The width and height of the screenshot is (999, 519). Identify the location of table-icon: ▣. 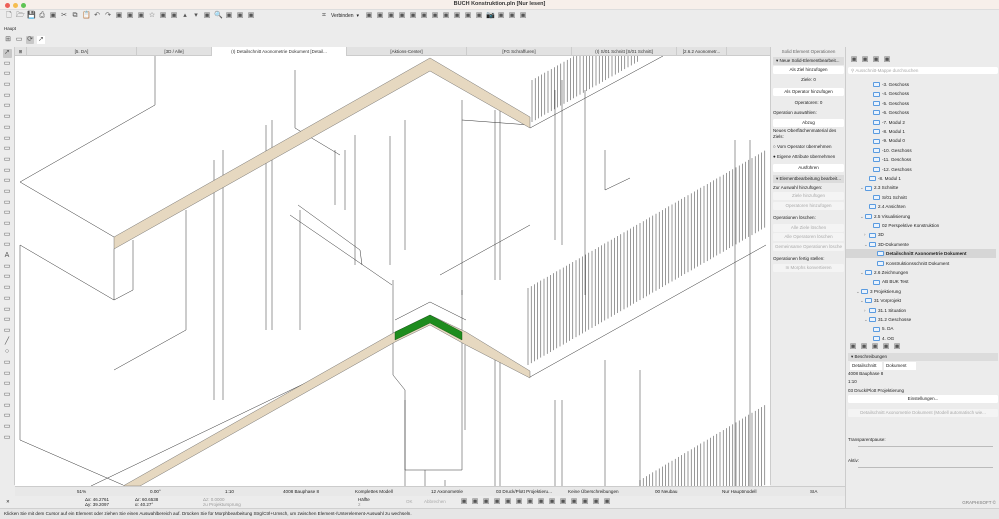
(607, 502).